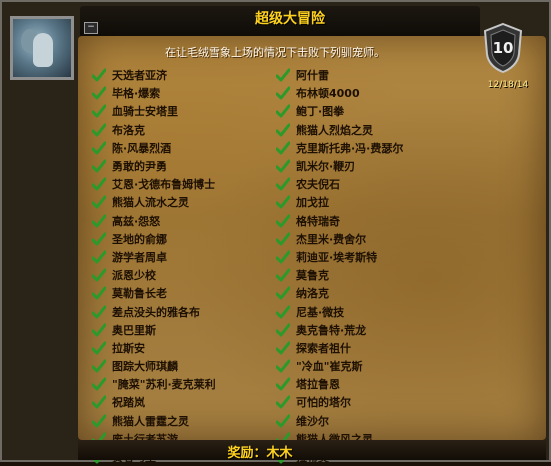  What do you see at coordinates (339, 148) in the screenshot?
I see `criteria-item: 克里斯托弗·冯·费瑟尔` at bounding box center [339, 148].